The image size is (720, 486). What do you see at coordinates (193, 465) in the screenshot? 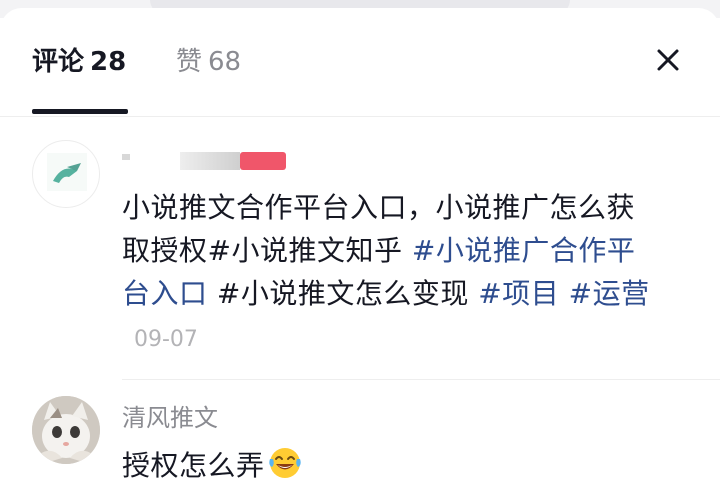
I see `comment-text-segment: 授权怎么弄` at bounding box center [193, 465].